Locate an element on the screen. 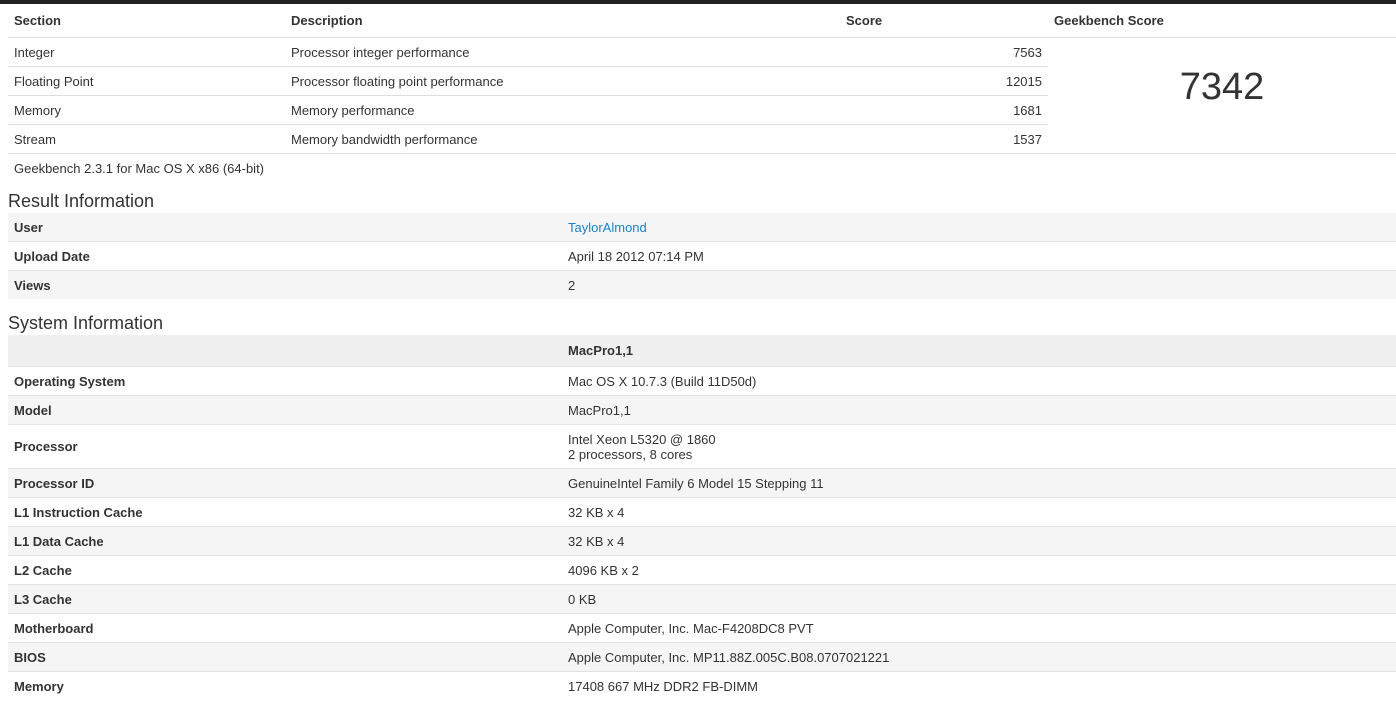 The image size is (1396, 720). geekbench-score-header: Geekbench Score is located at coordinates (1222, 21).